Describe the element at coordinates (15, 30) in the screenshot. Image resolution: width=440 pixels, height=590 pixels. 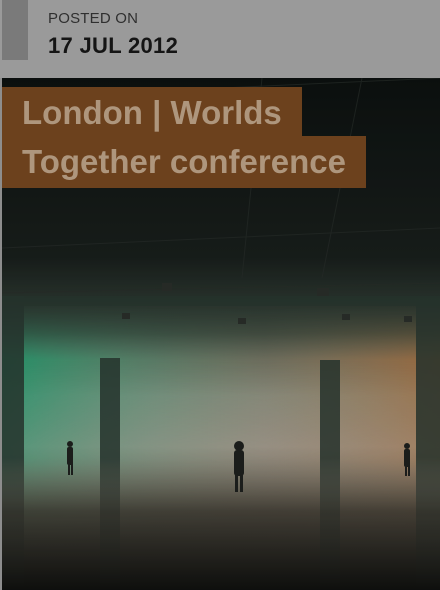
I see `accent-bar` at that location.